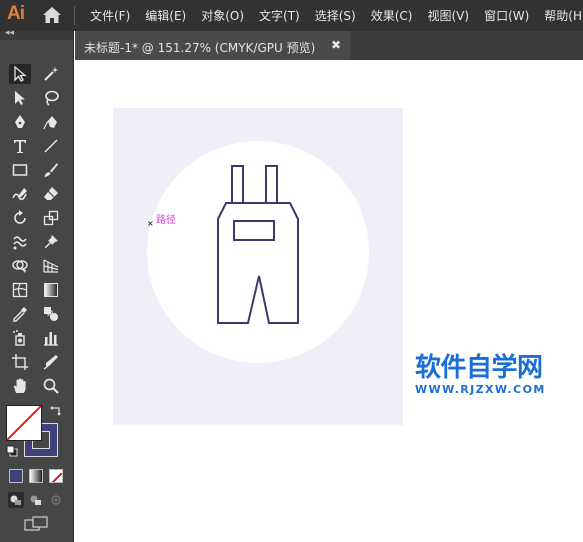 The width and height of the screenshot is (583, 542). I want to click on none-fill-icon, so click(24, 423).